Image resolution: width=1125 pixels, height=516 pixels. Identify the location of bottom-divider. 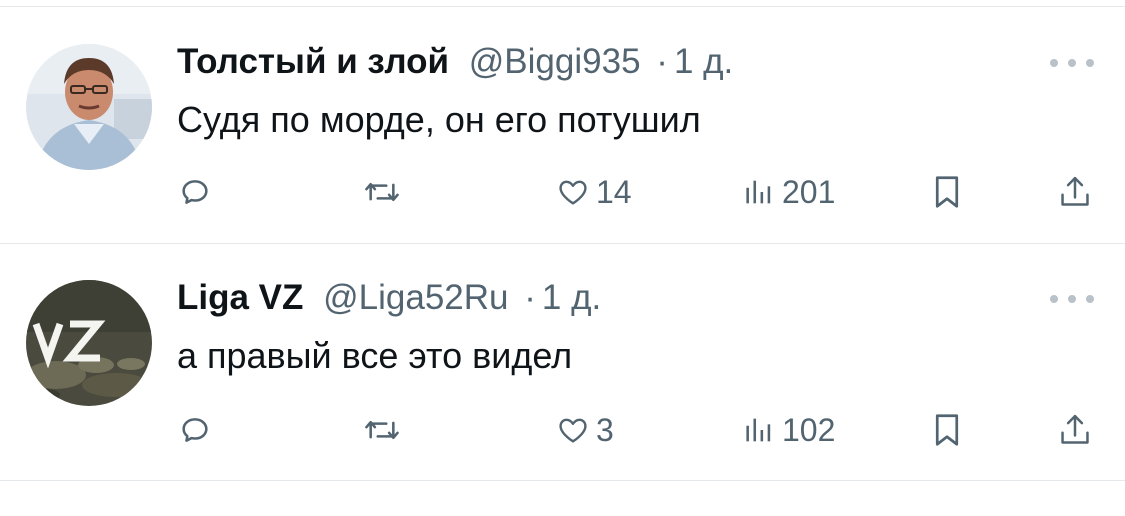
(562, 480).